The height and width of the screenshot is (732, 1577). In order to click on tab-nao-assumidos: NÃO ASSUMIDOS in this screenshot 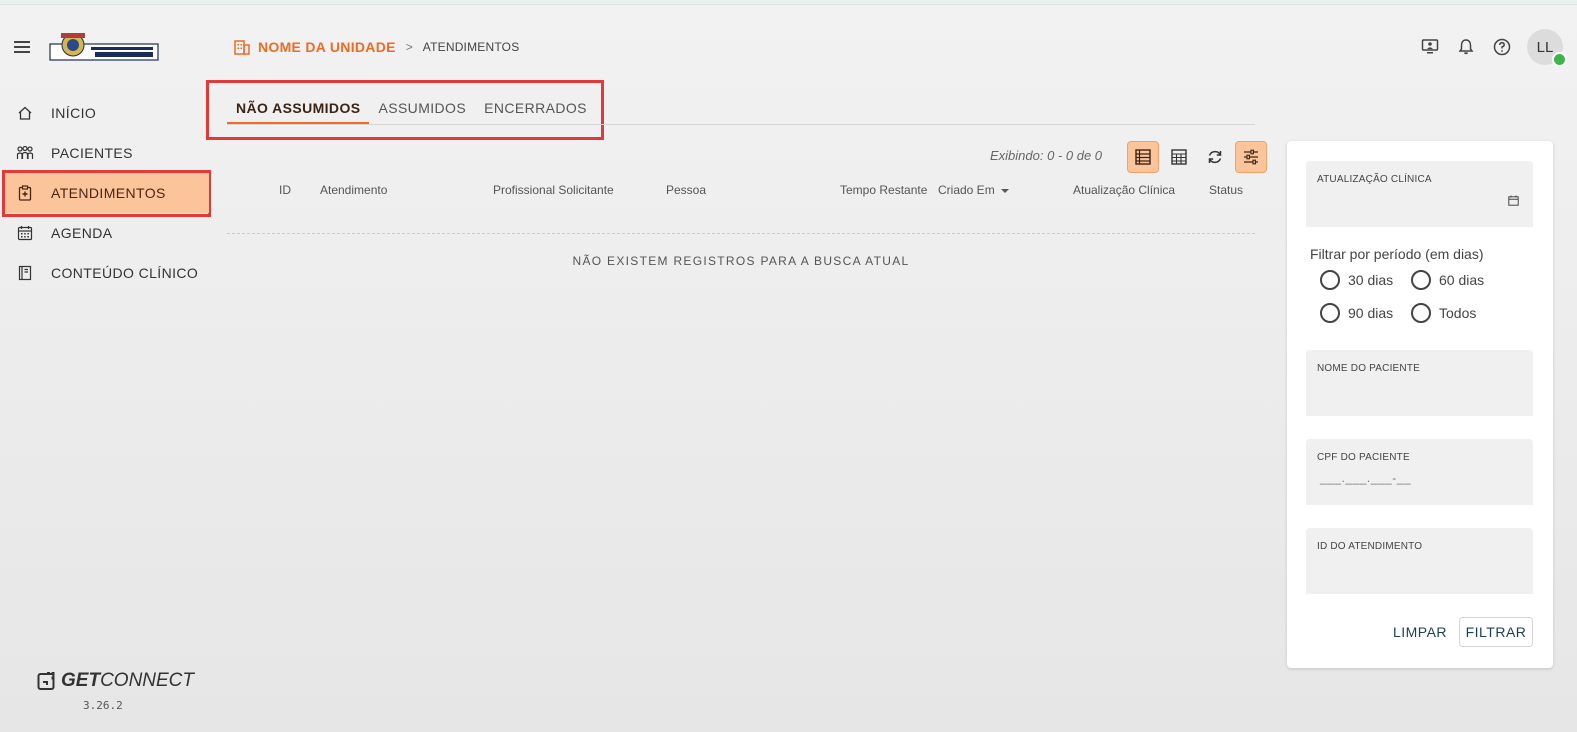, I will do `click(298, 110)`.